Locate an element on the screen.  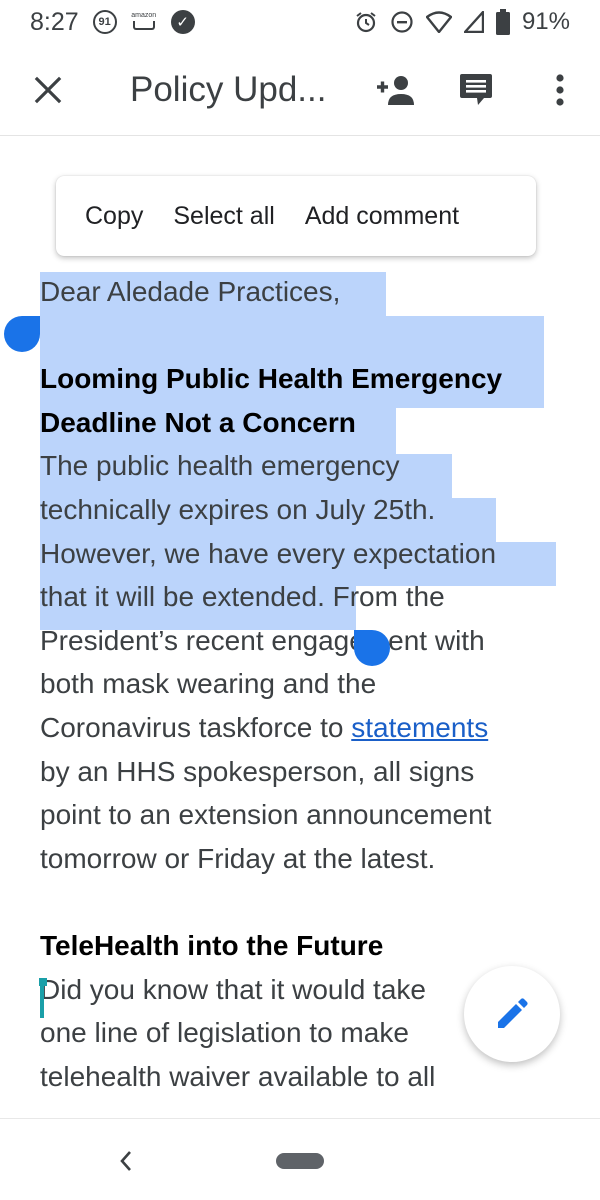
statements-link: statements is located at coordinates (419, 727).